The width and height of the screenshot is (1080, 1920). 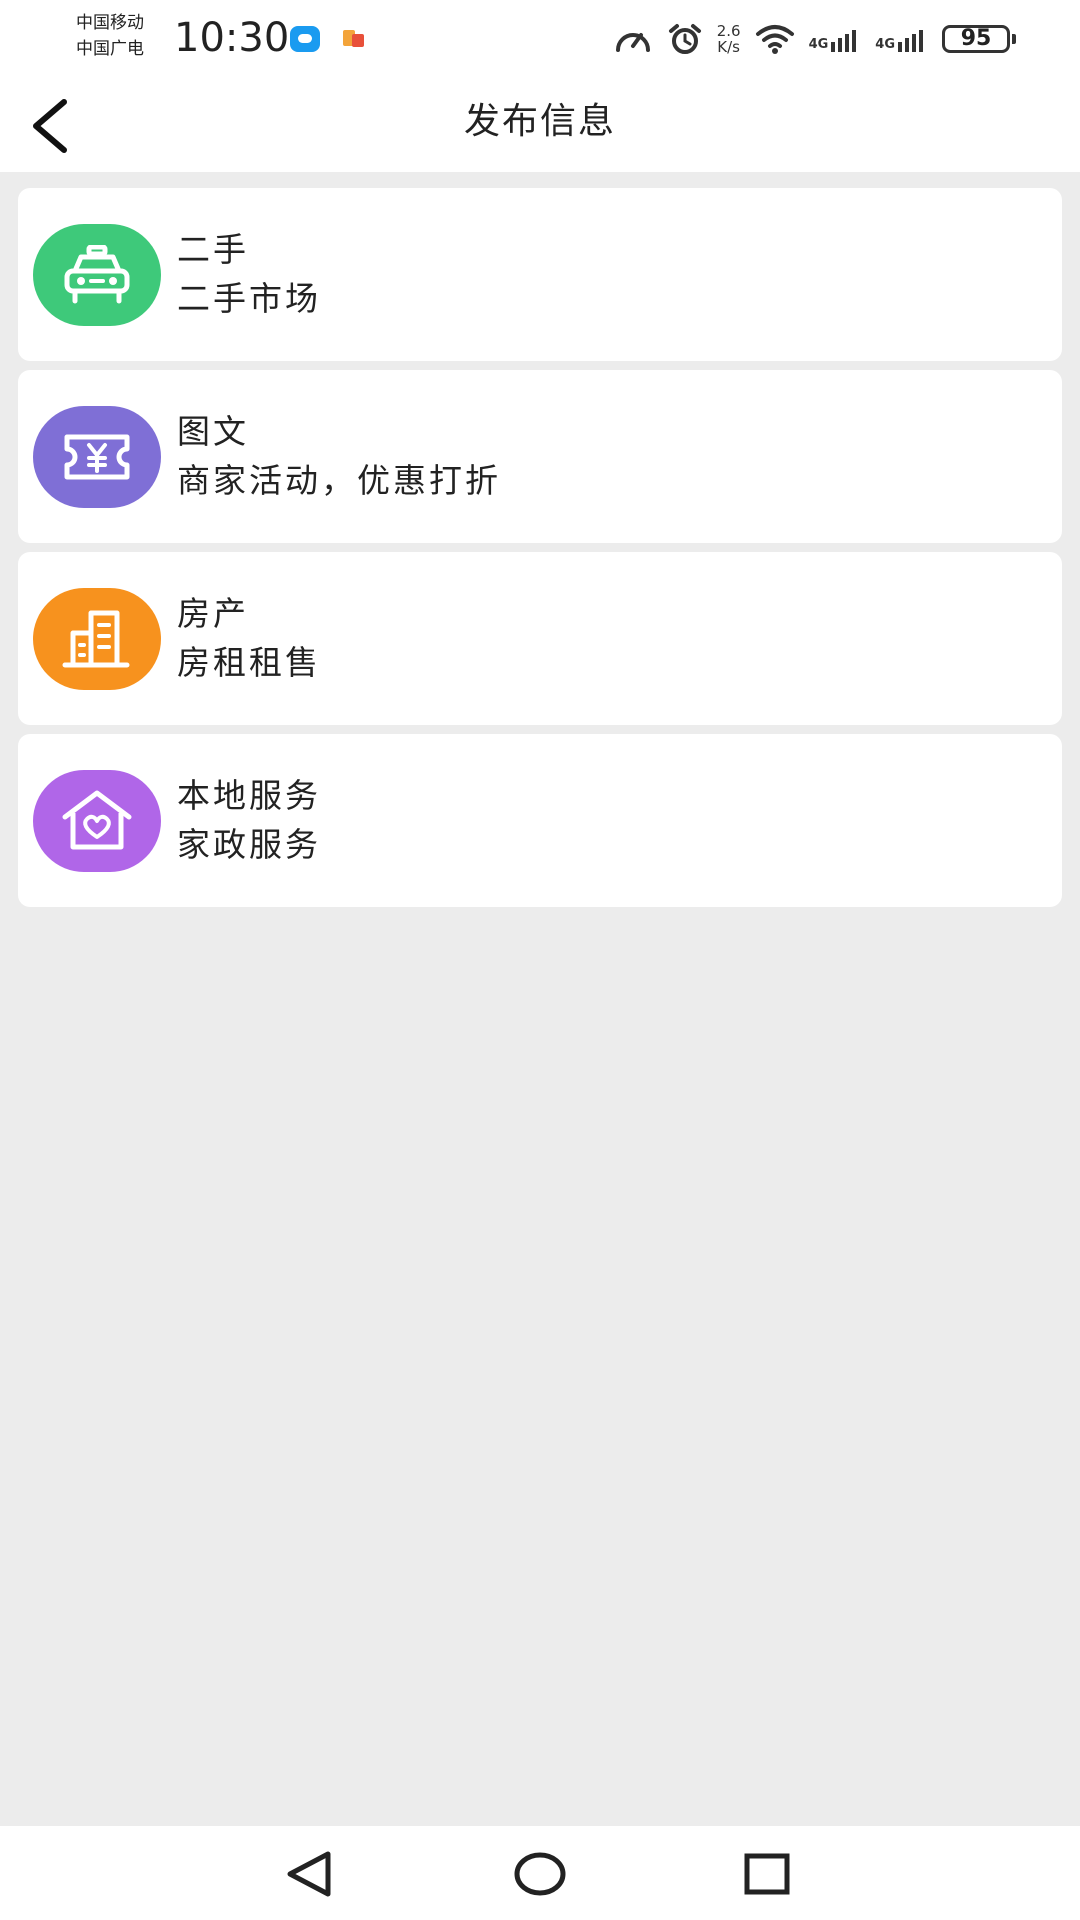 I want to click on category-title: 二手, so click(x=213, y=249).